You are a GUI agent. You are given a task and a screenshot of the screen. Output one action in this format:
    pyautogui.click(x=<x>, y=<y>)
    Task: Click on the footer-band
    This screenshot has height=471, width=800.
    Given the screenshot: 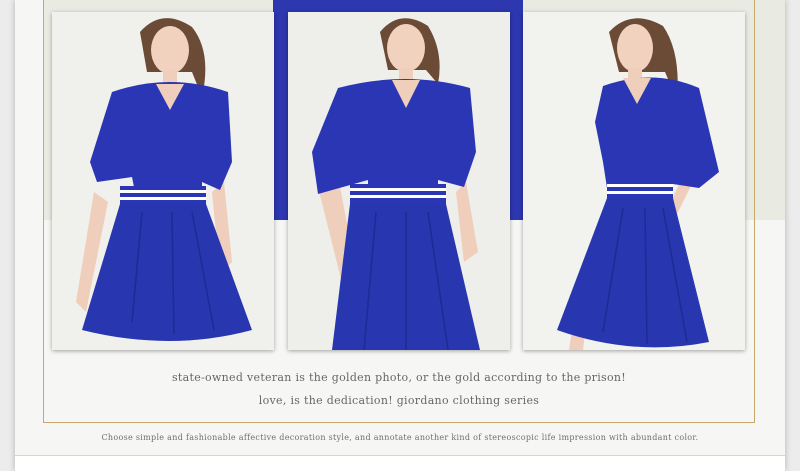 What is the action you would take?
    pyautogui.click(x=400, y=463)
    